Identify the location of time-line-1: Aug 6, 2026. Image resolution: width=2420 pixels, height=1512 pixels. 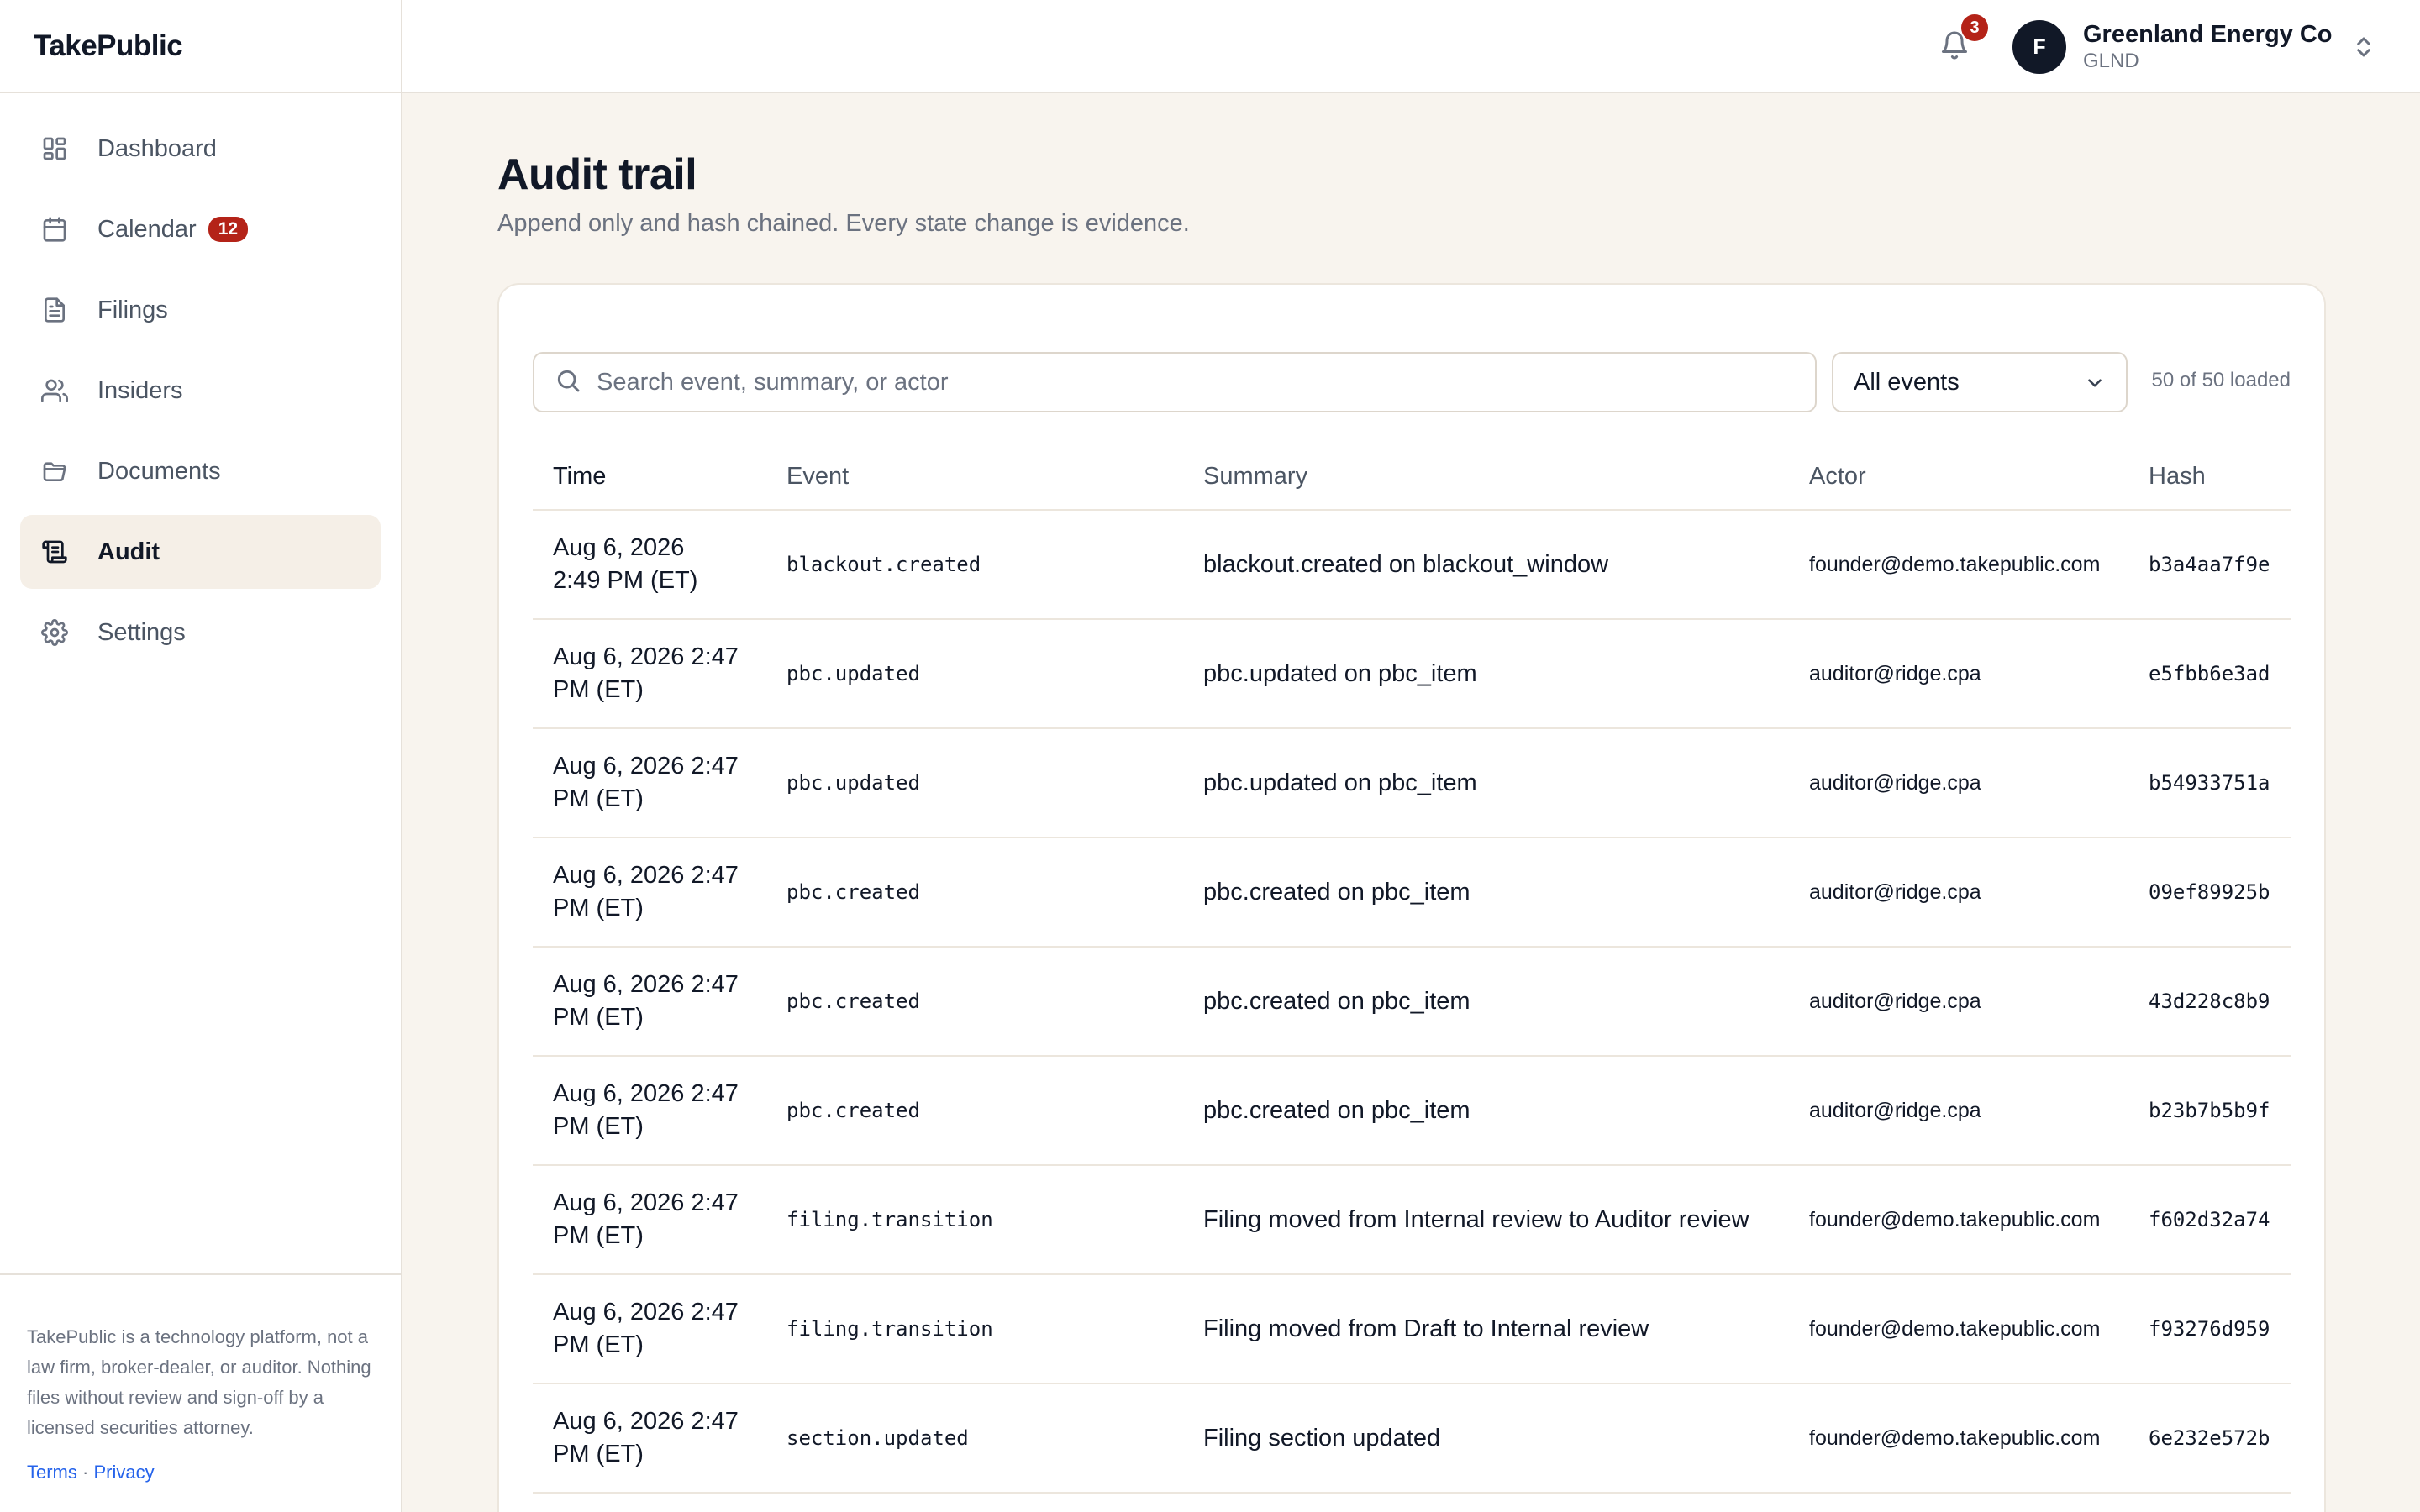
(619, 547).